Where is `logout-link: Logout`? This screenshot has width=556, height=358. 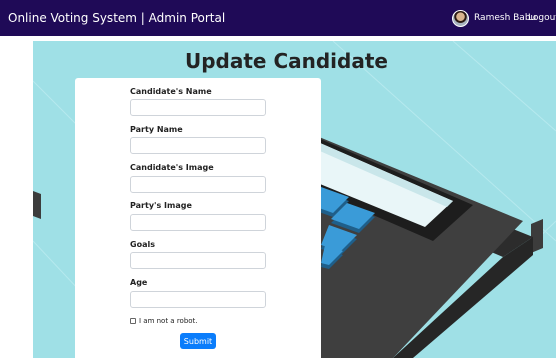 logout-link: Logout is located at coordinates (542, 18).